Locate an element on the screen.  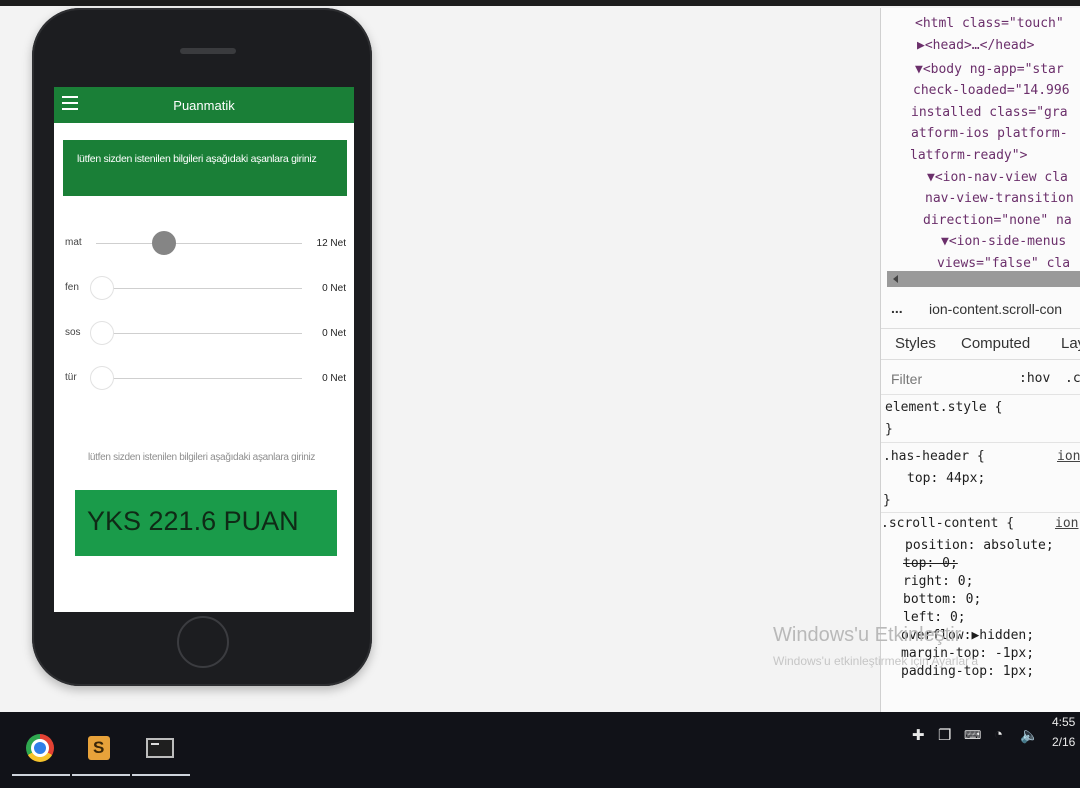
cmd-icon is located at coordinates (160, 748).